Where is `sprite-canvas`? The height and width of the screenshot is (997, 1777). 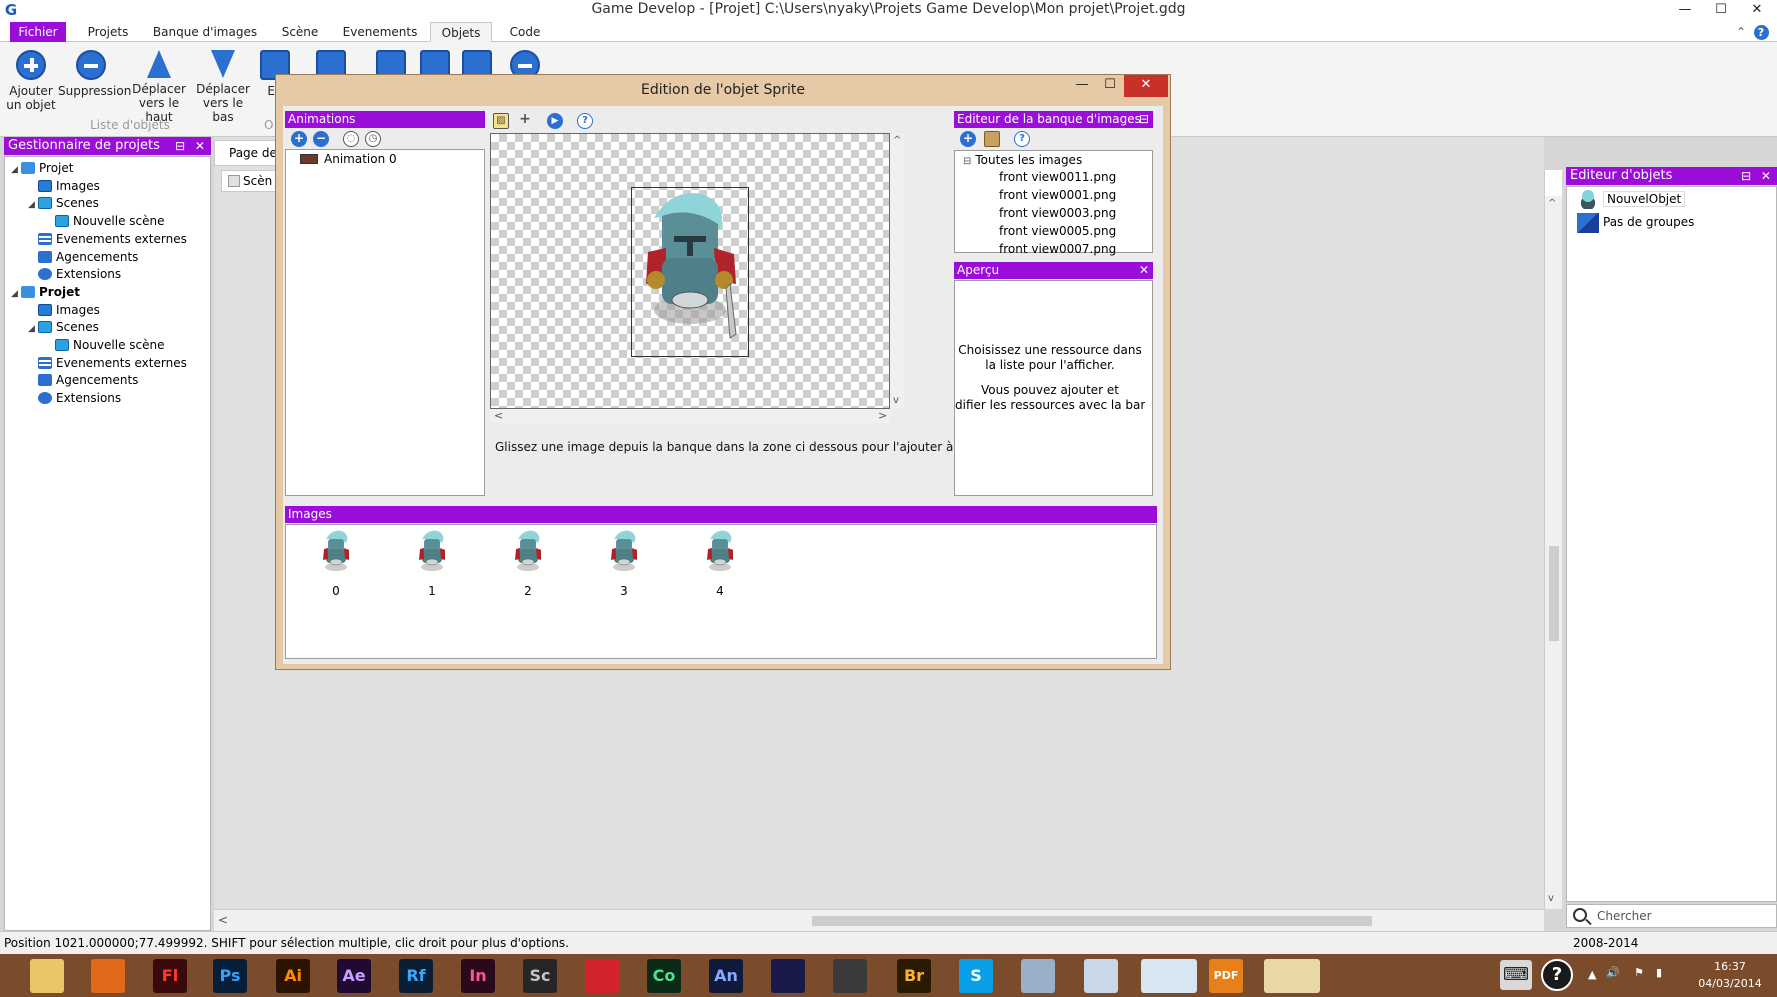 sprite-canvas is located at coordinates (690, 271).